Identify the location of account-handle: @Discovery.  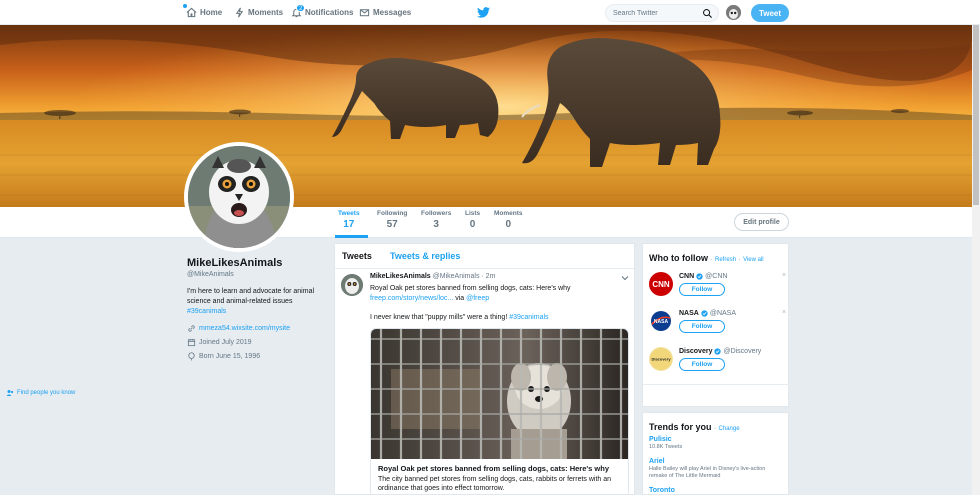
(742, 351).